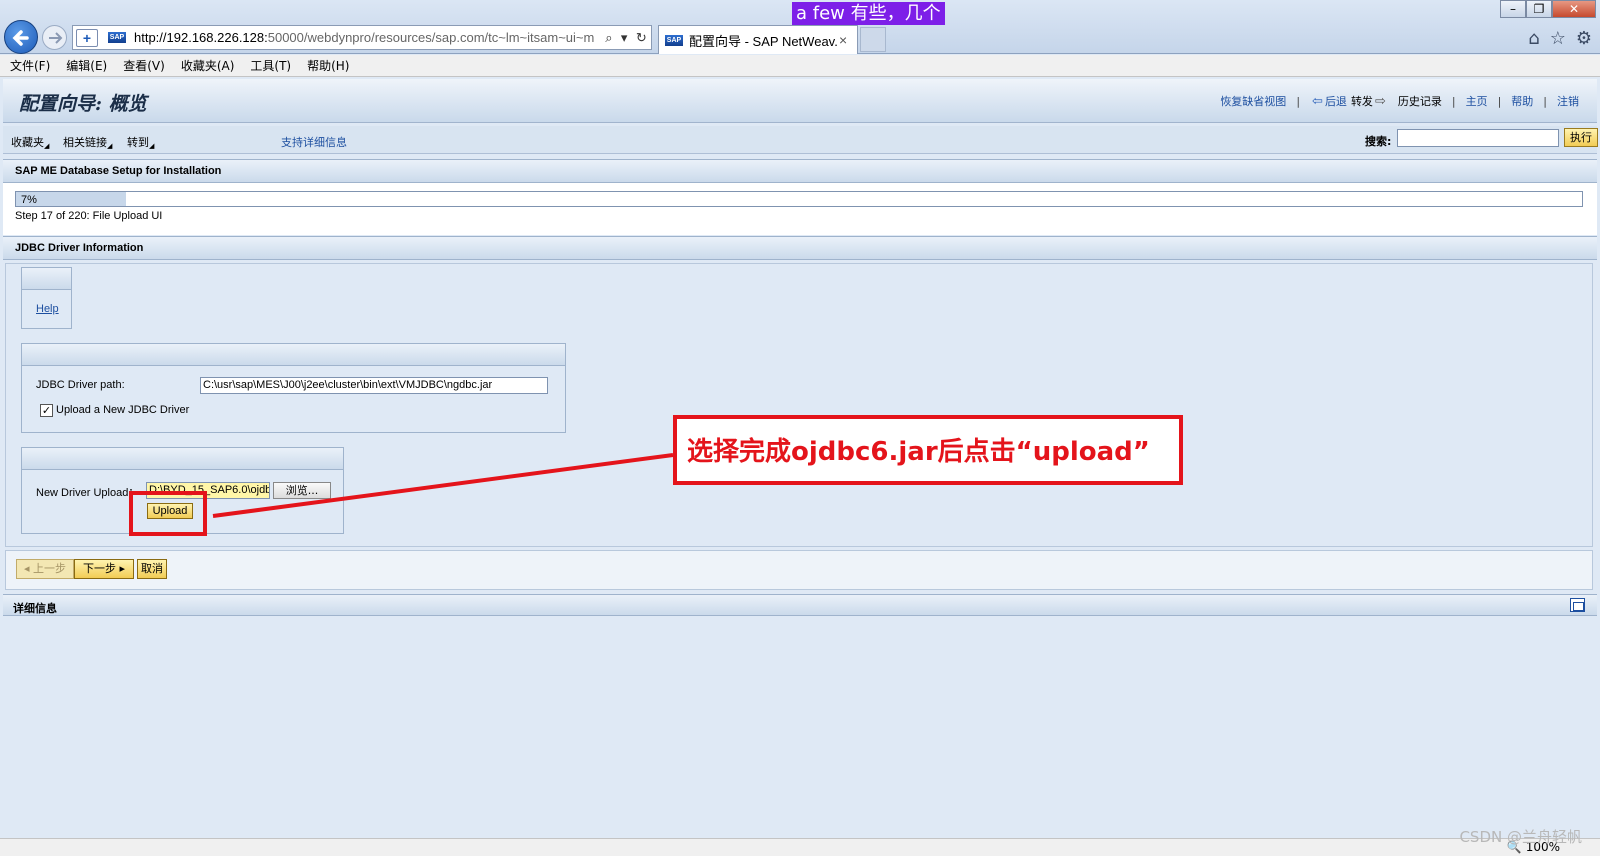 The image size is (1600, 856). What do you see at coordinates (168, 513) in the screenshot?
I see `annotation-highlight-box` at bounding box center [168, 513].